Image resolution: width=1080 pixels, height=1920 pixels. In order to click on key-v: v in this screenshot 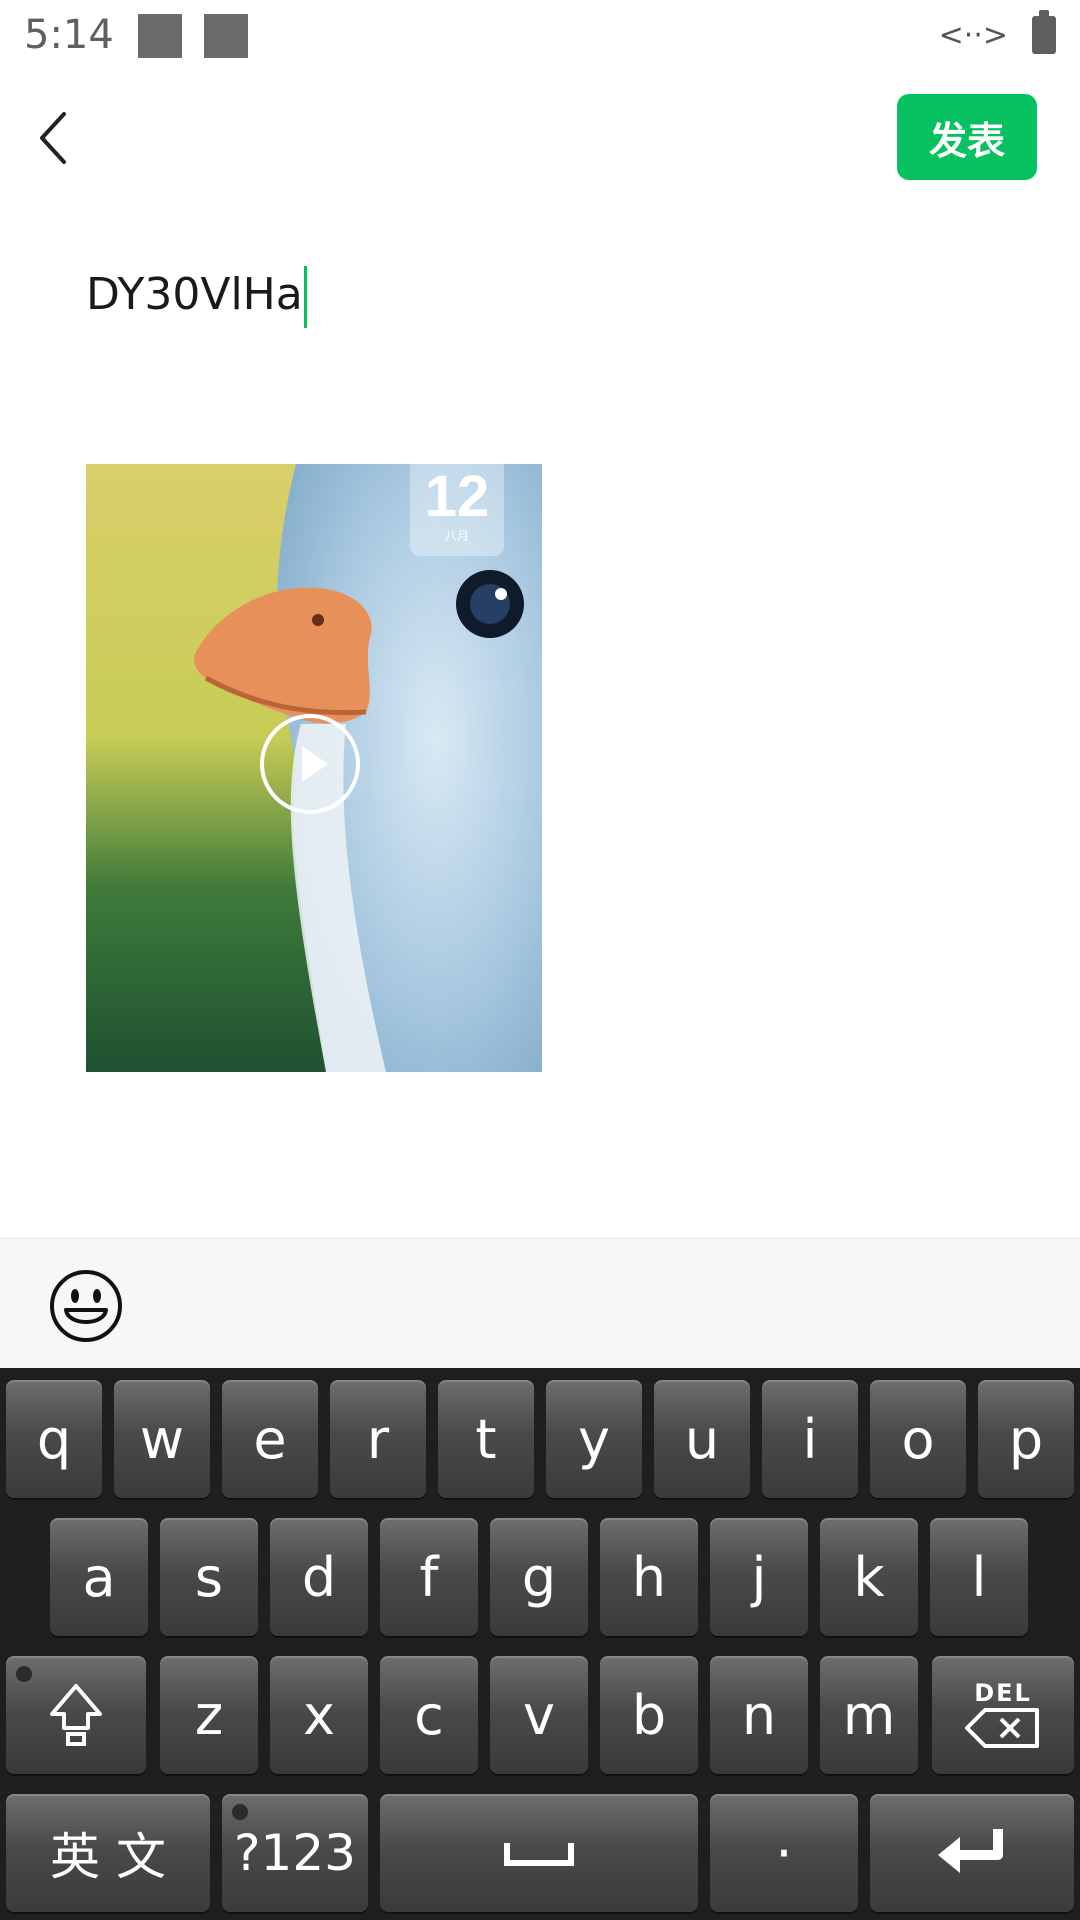, I will do `click(539, 1715)`.